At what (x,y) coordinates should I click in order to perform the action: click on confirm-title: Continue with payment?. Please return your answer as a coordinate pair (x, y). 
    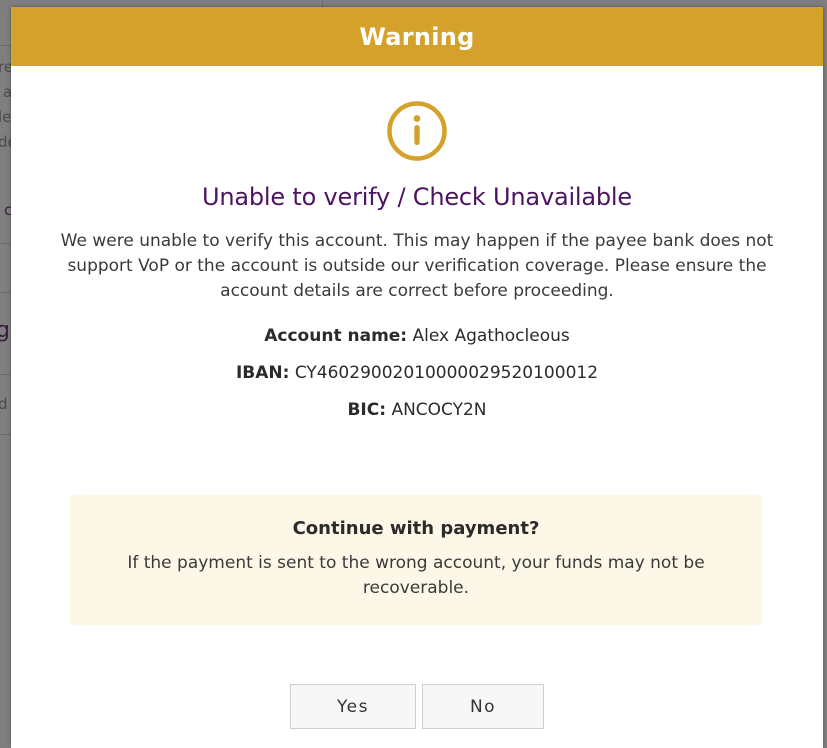
    Looking at the image, I should click on (416, 528).